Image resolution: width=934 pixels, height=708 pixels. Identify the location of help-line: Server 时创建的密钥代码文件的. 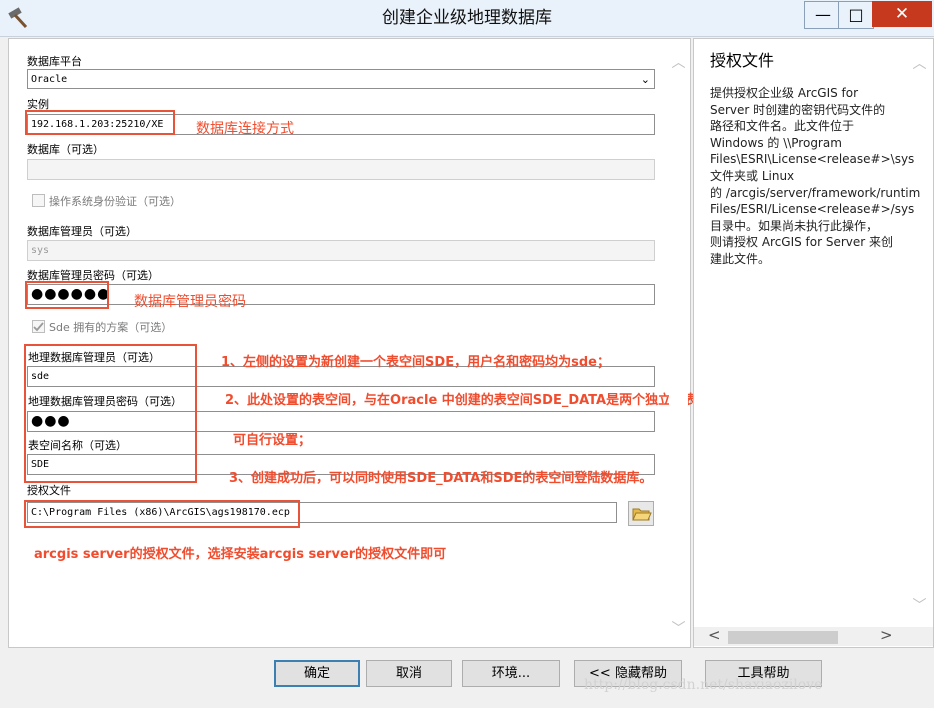
(798, 109).